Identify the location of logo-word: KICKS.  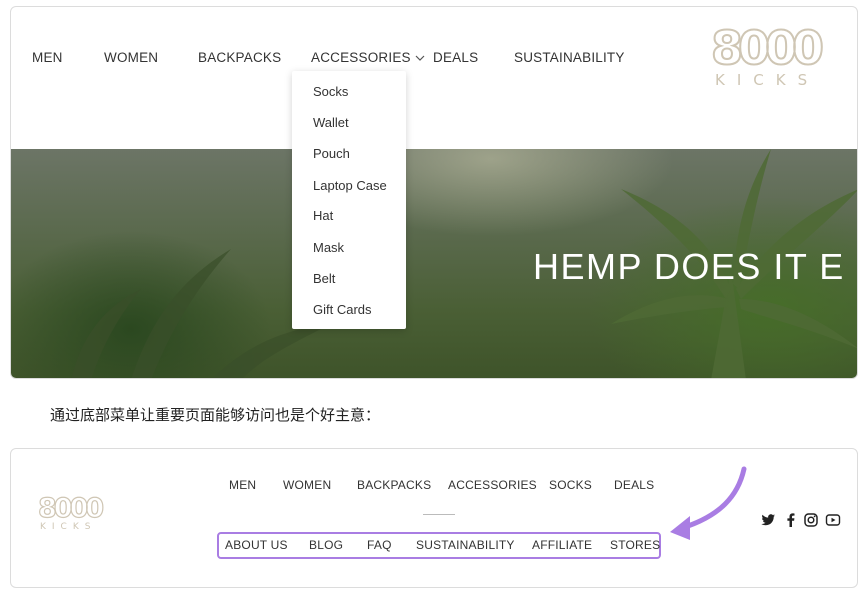
(767, 80).